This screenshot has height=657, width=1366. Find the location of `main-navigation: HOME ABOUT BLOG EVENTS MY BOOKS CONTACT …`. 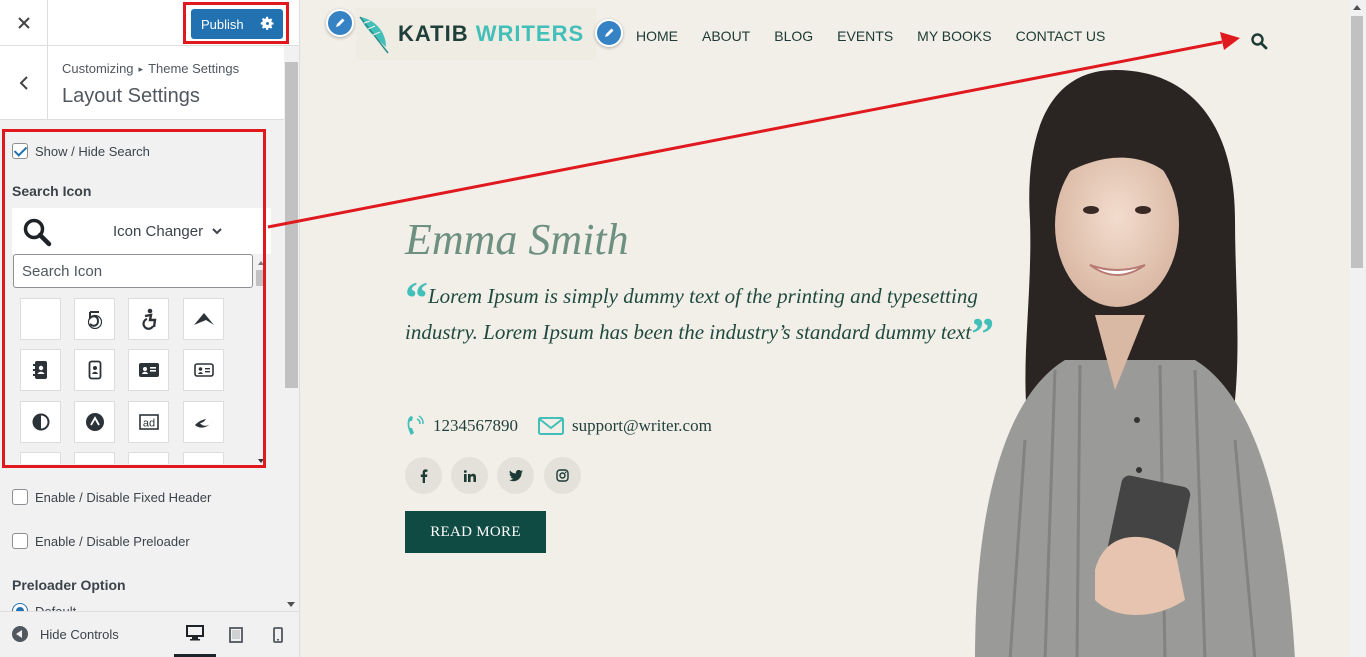

main-navigation: HOME ABOUT BLOG EVENTS MY BOOKS CONTACT … is located at coordinates (882, 36).